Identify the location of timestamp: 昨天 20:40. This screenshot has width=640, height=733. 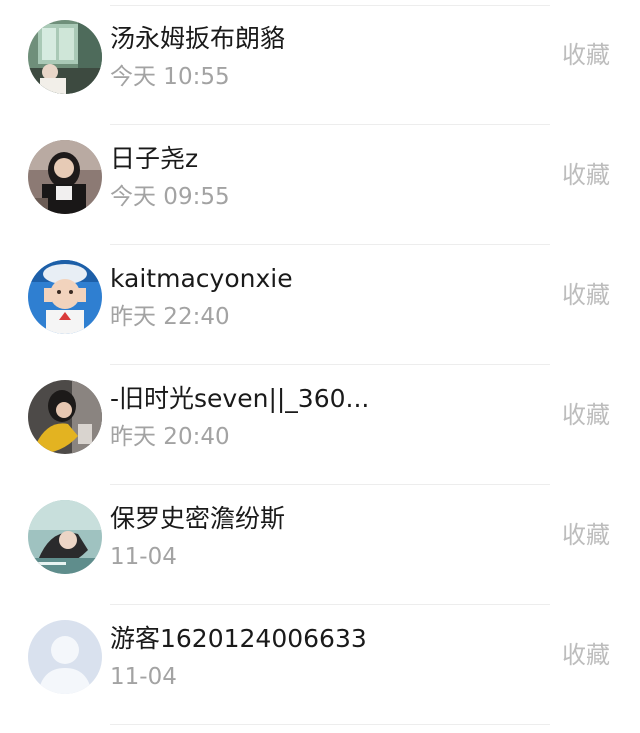
(170, 437).